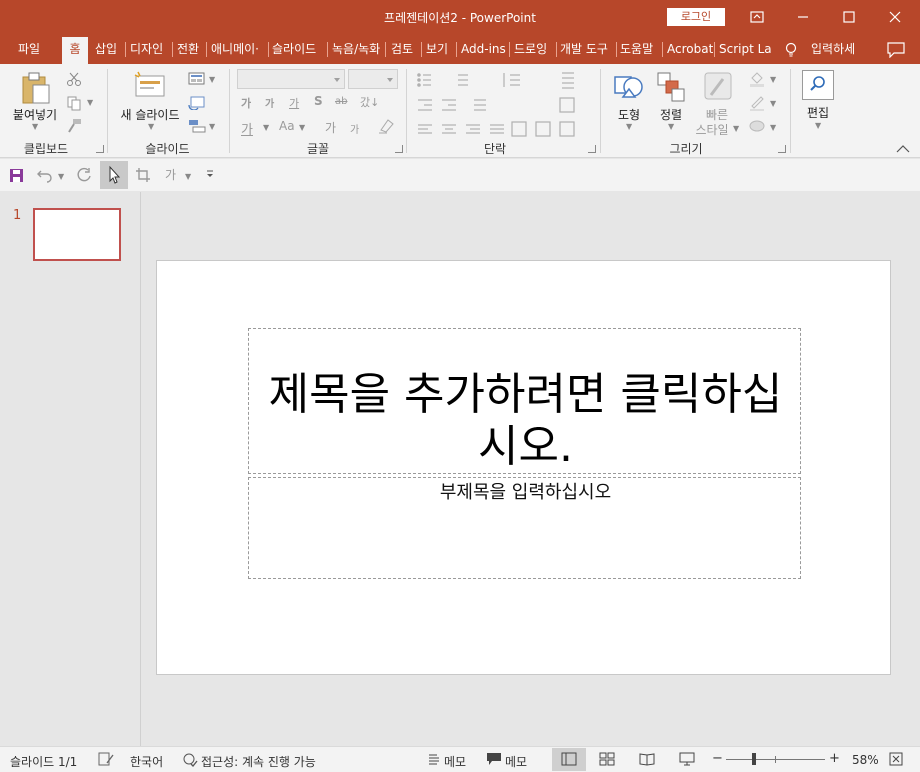 The height and width of the screenshot is (772, 920). What do you see at coordinates (33, 49) in the screenshot?
I see `tab-file: 파일` at bounding box center [33, 49].